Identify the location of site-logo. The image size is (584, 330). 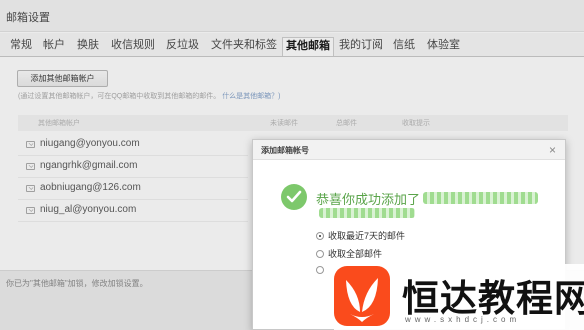
(362, 296).